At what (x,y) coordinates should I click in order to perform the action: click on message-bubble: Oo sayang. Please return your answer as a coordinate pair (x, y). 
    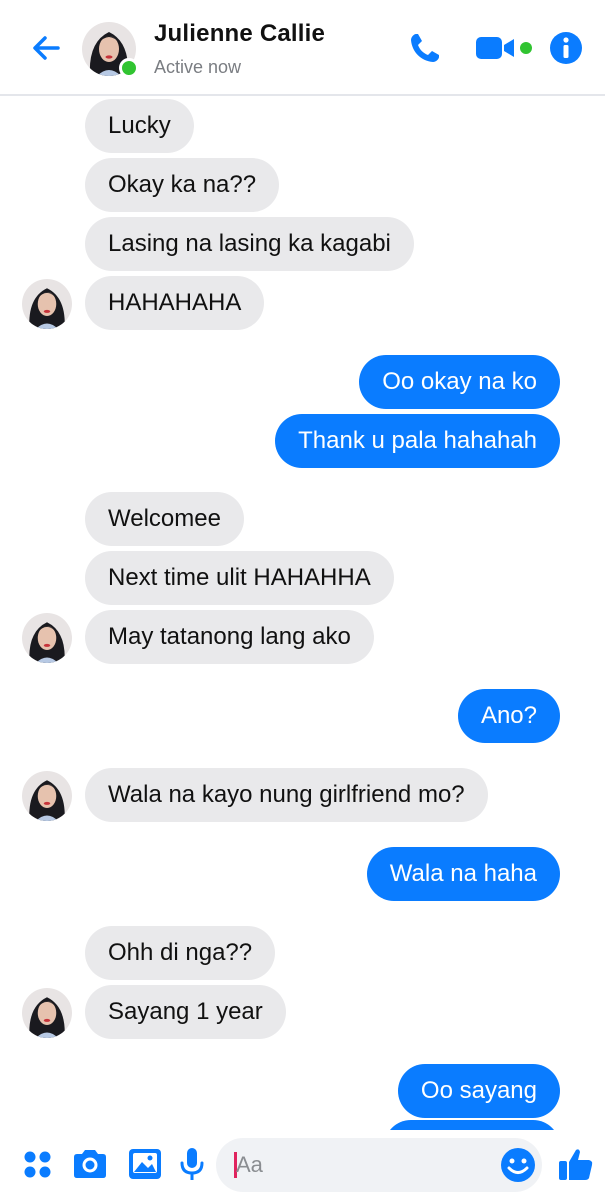
    Looking at the image, I should click on (478, 1091).